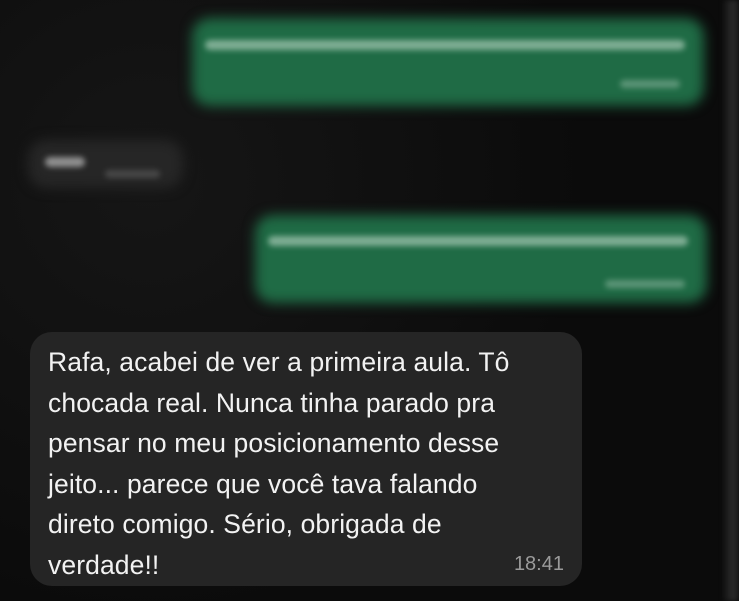  Describe the element at coordinates (731, 300) in the screenshot. I see `screen-edge` at that location.